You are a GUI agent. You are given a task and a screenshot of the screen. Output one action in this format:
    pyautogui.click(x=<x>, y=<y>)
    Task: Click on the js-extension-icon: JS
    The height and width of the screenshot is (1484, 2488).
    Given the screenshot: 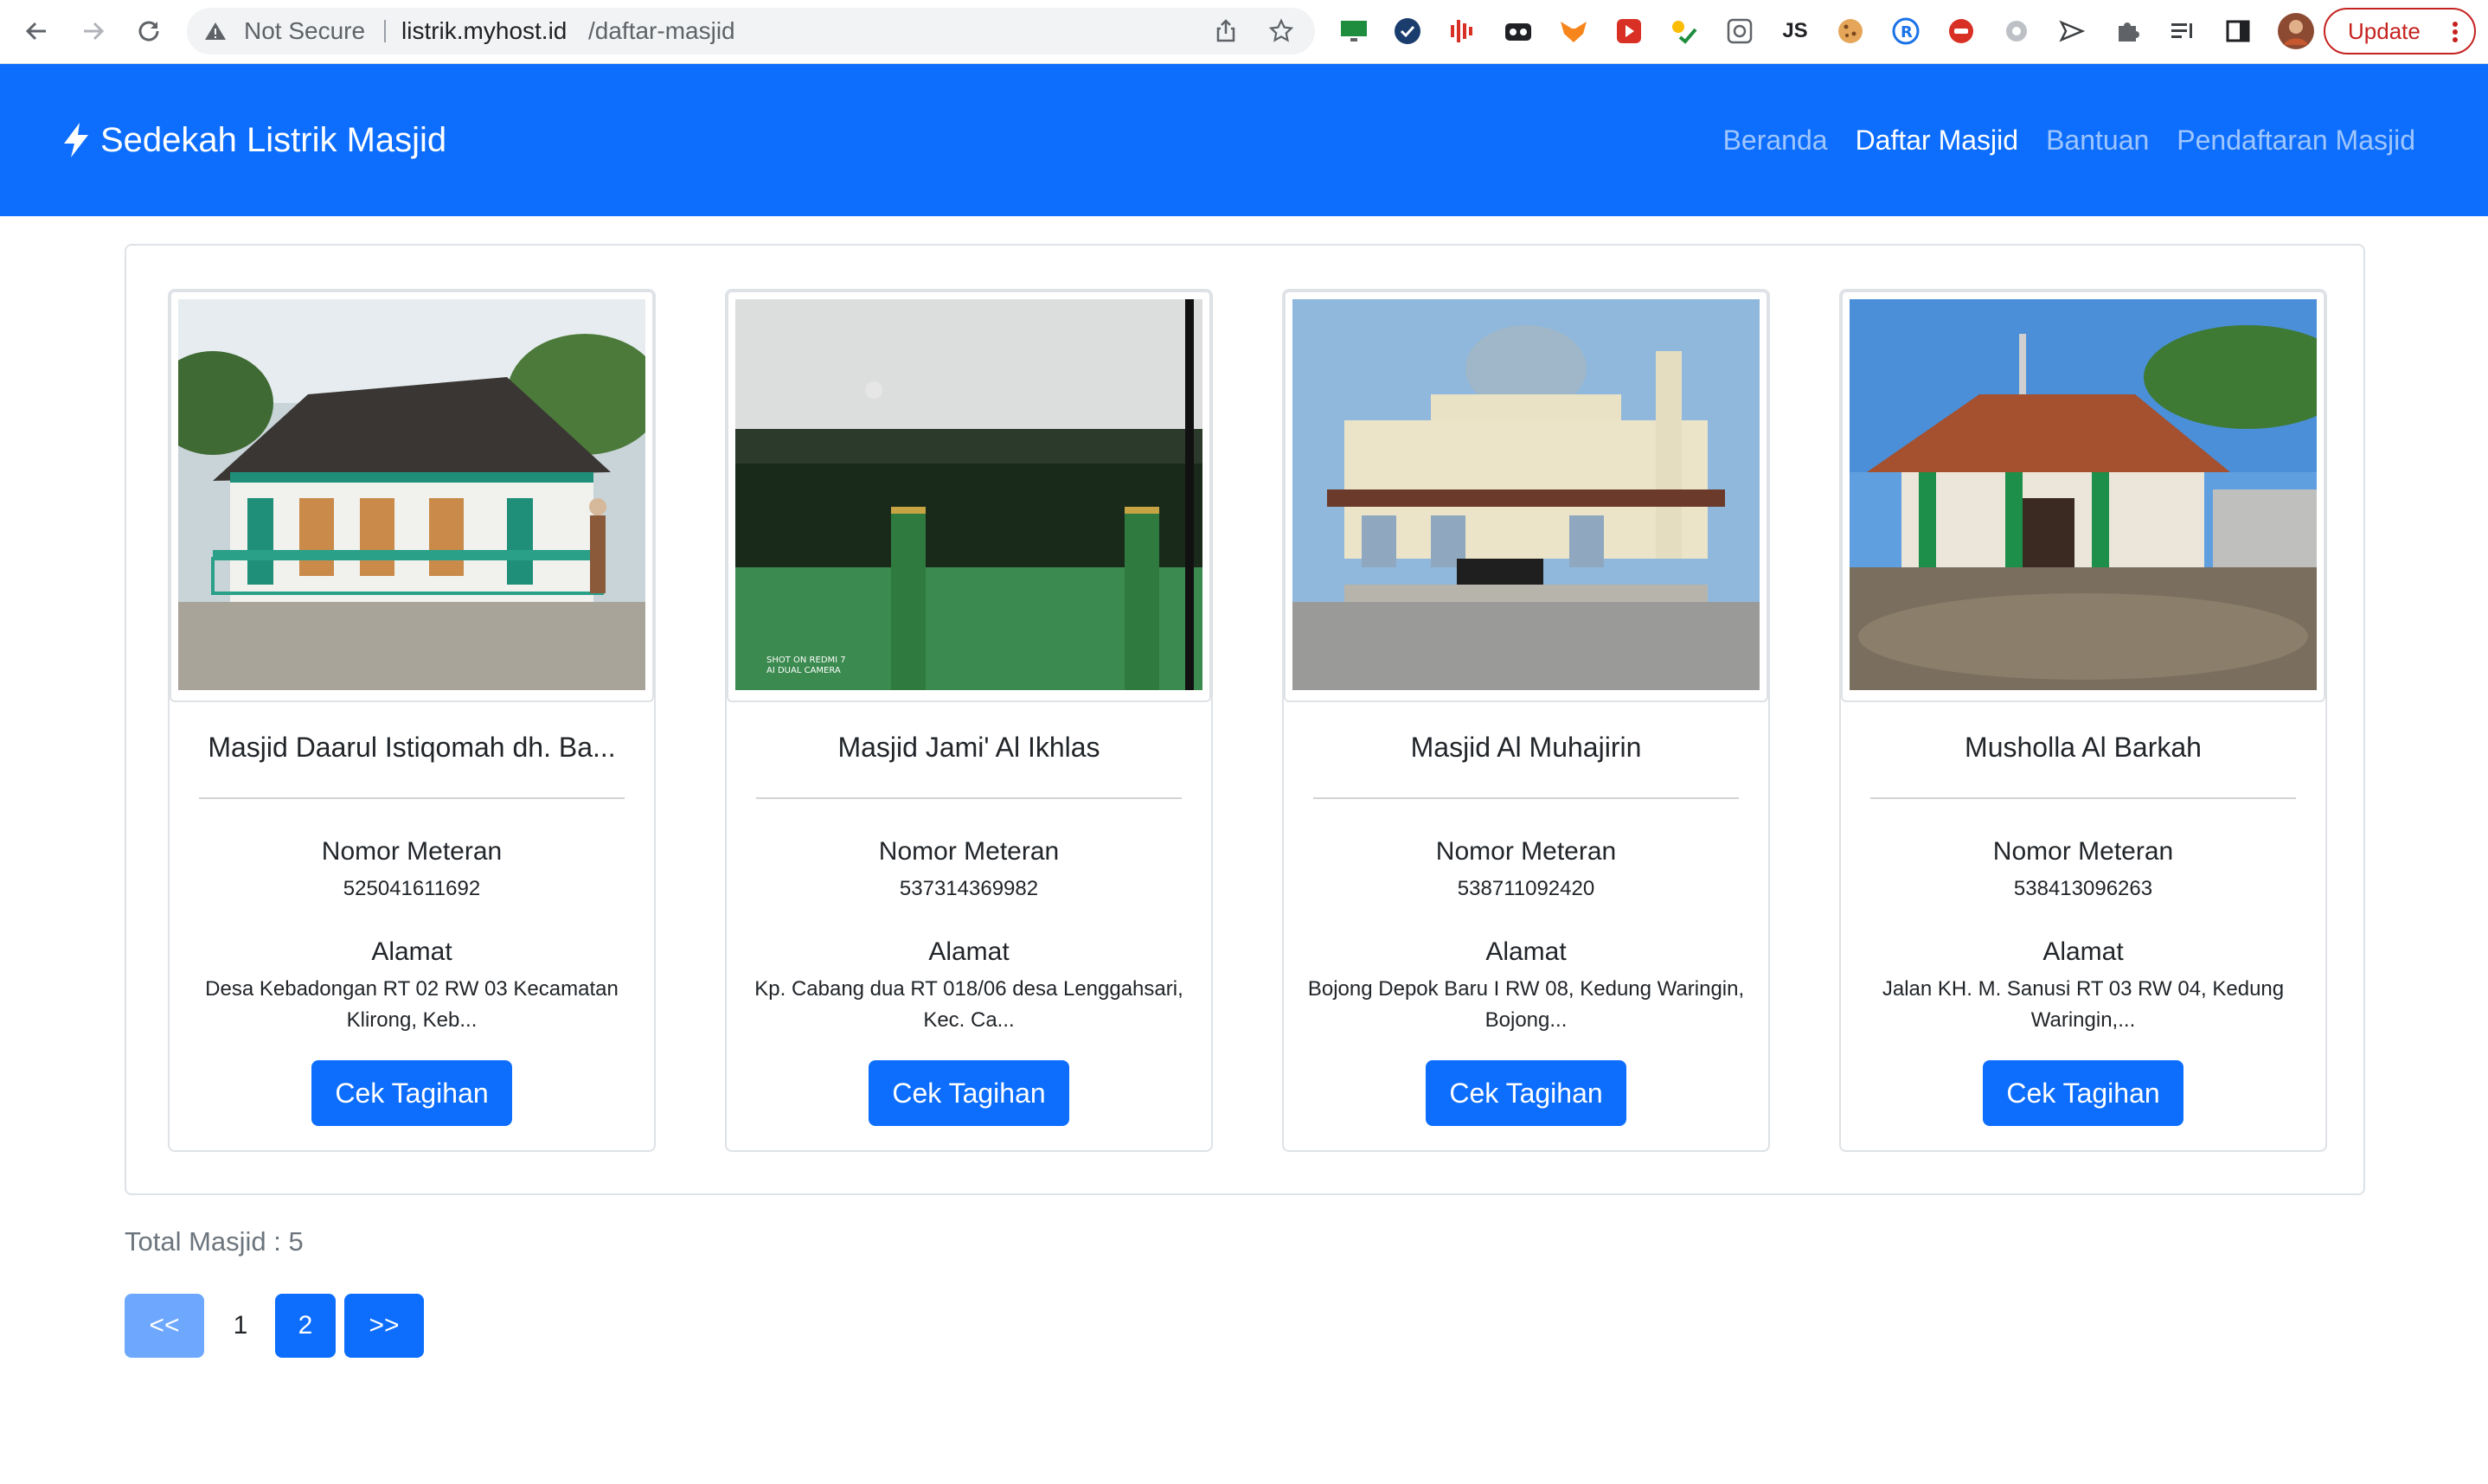 What is the action you would take?
    pyautogui.click(x=1795, y=32)
    